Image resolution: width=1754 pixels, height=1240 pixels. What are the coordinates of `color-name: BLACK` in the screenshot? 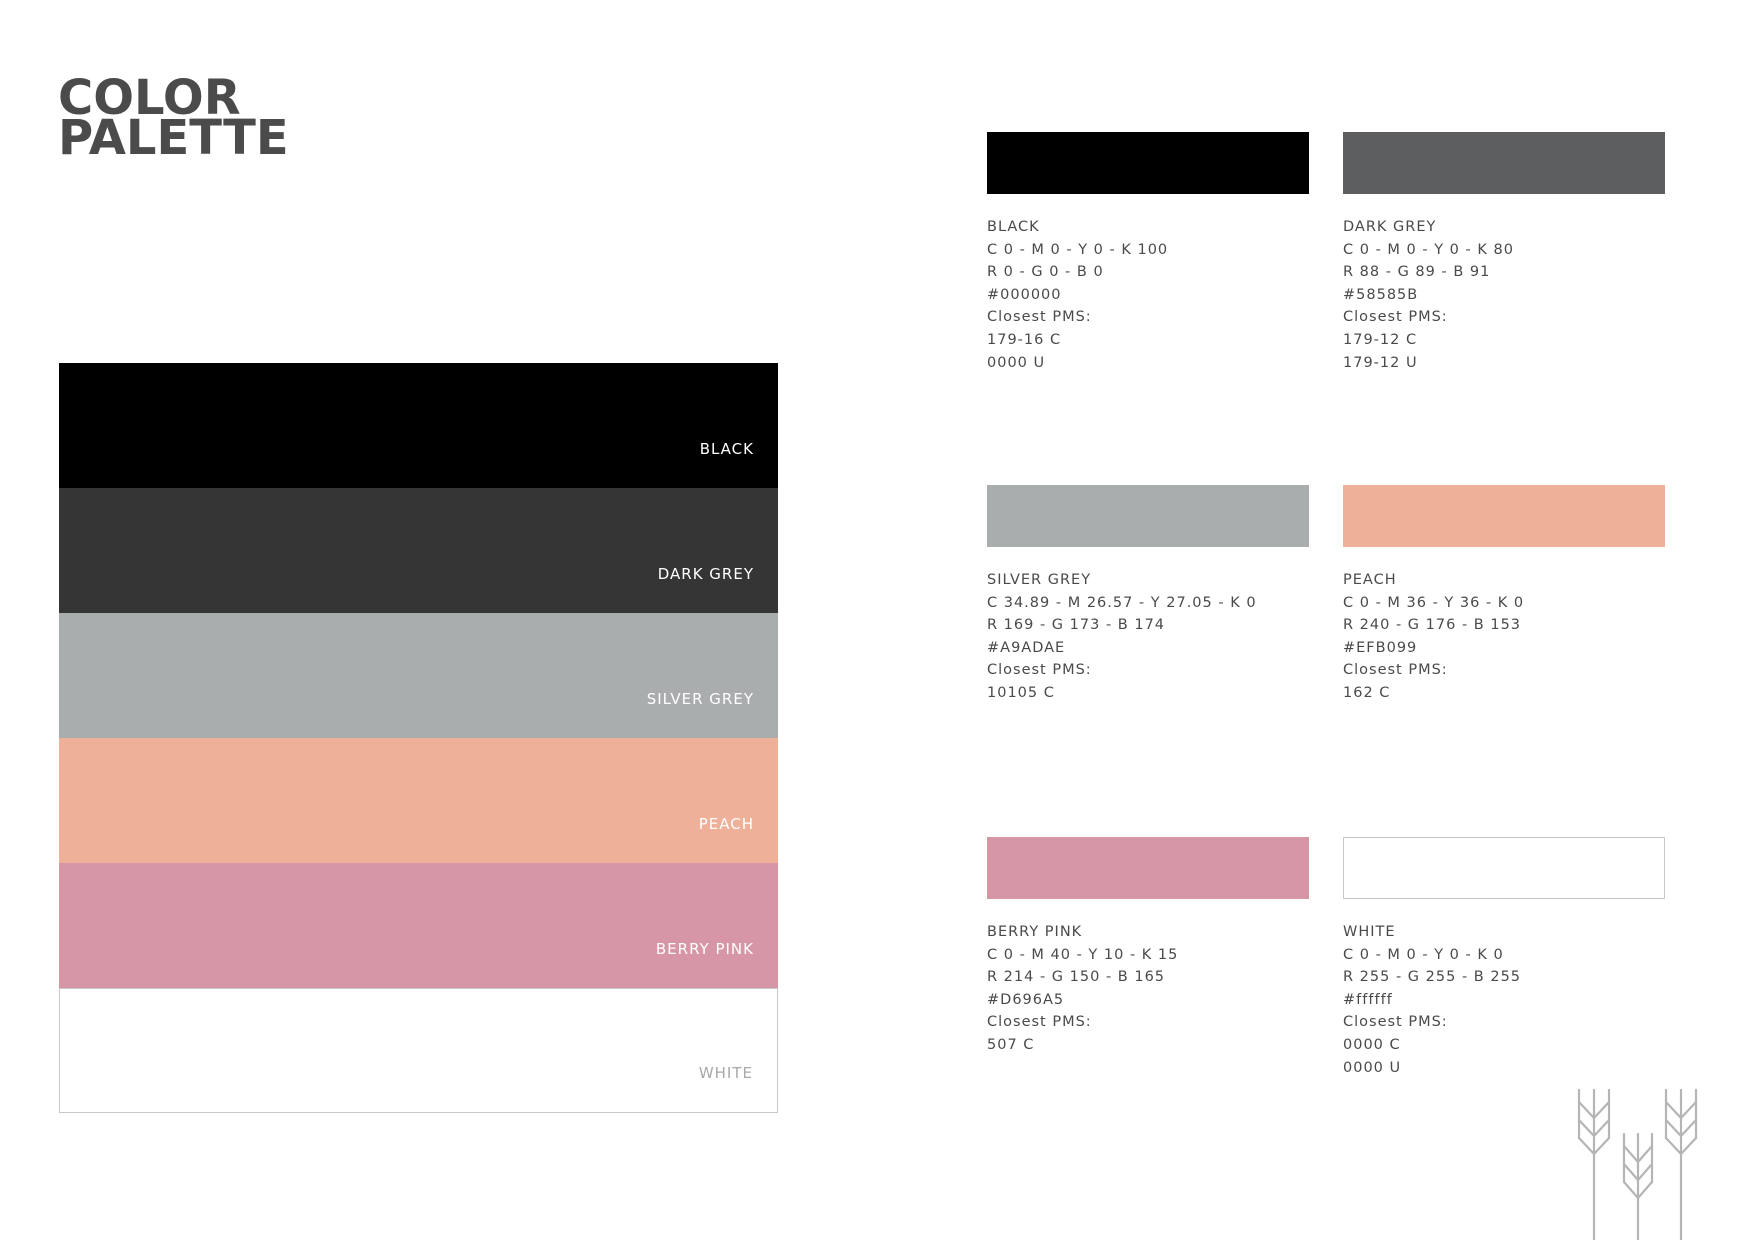 It's located at (1013, 227).